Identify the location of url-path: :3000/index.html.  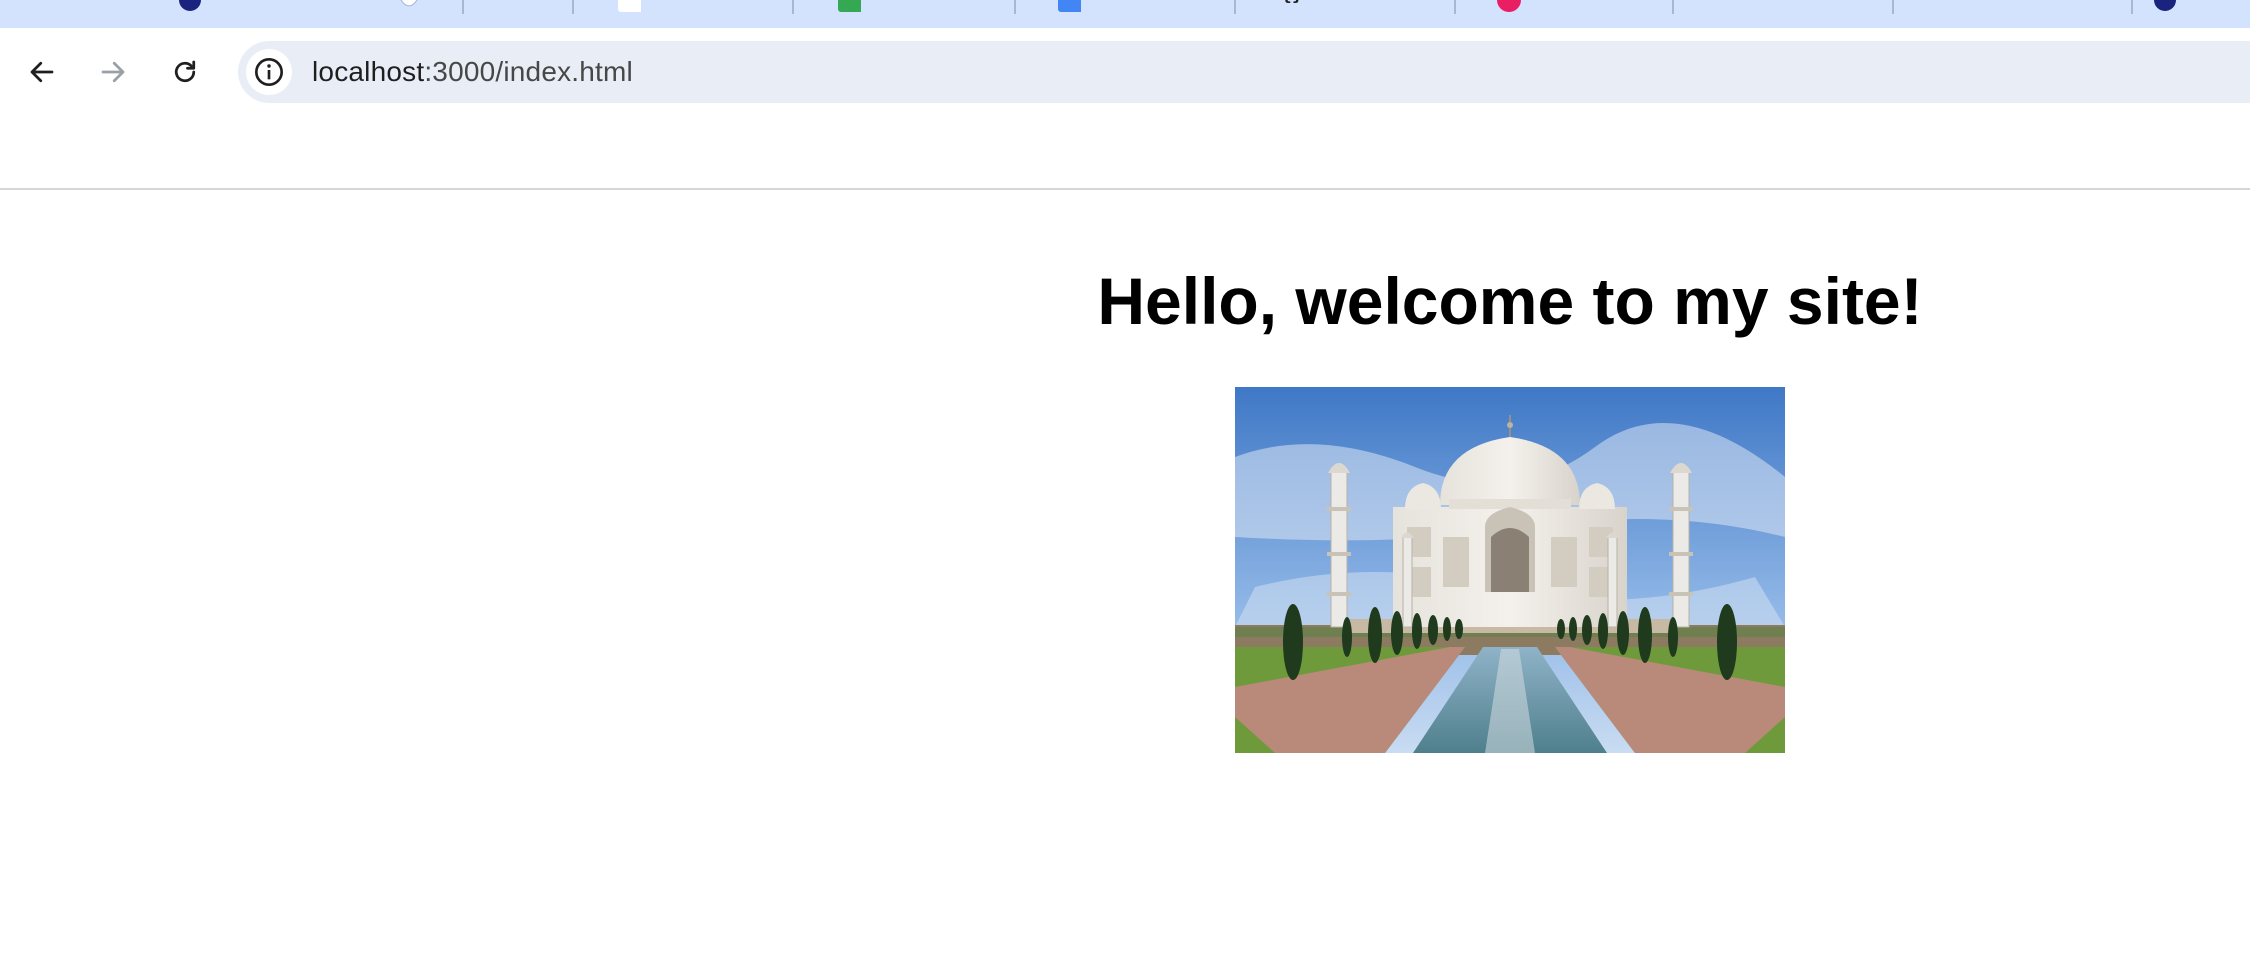
(528, 71).